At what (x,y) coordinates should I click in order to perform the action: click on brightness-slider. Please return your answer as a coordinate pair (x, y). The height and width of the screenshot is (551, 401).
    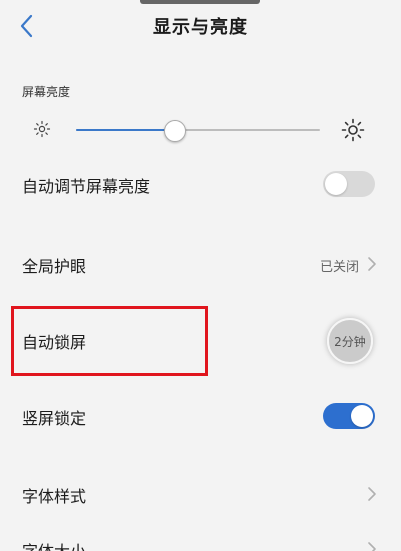
    Looking at the image, I should click on (198, 131).